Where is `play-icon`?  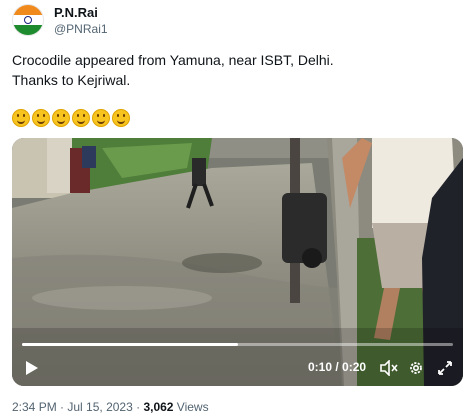 play-icon is located at coordinates (32, 368).